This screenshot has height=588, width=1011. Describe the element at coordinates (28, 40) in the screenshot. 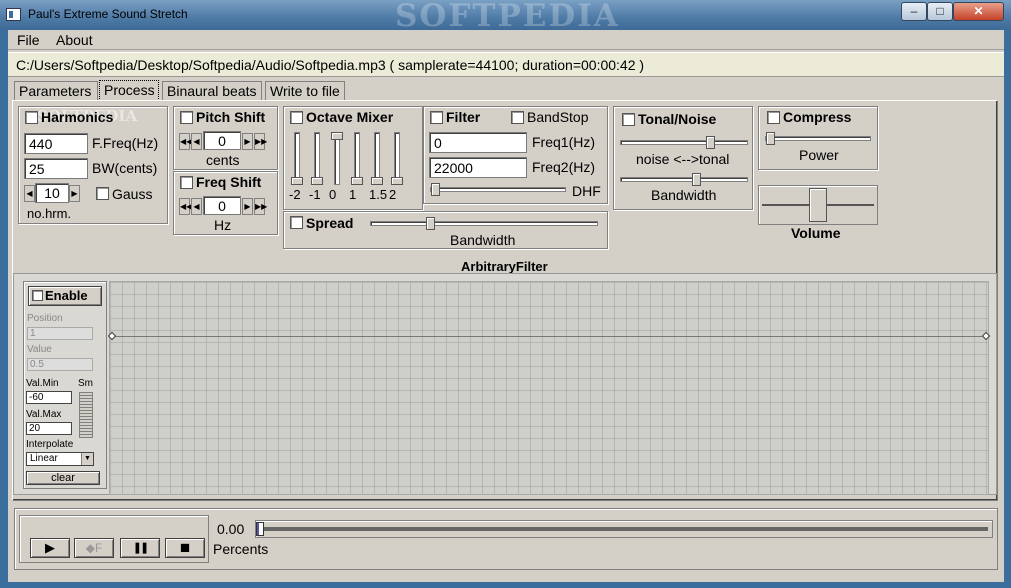

I see `menu-file: File` at that location.